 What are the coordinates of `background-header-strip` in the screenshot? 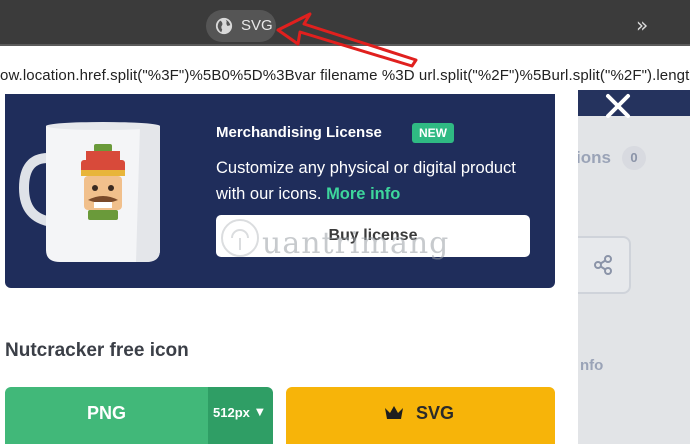 It's located at (633, 103).